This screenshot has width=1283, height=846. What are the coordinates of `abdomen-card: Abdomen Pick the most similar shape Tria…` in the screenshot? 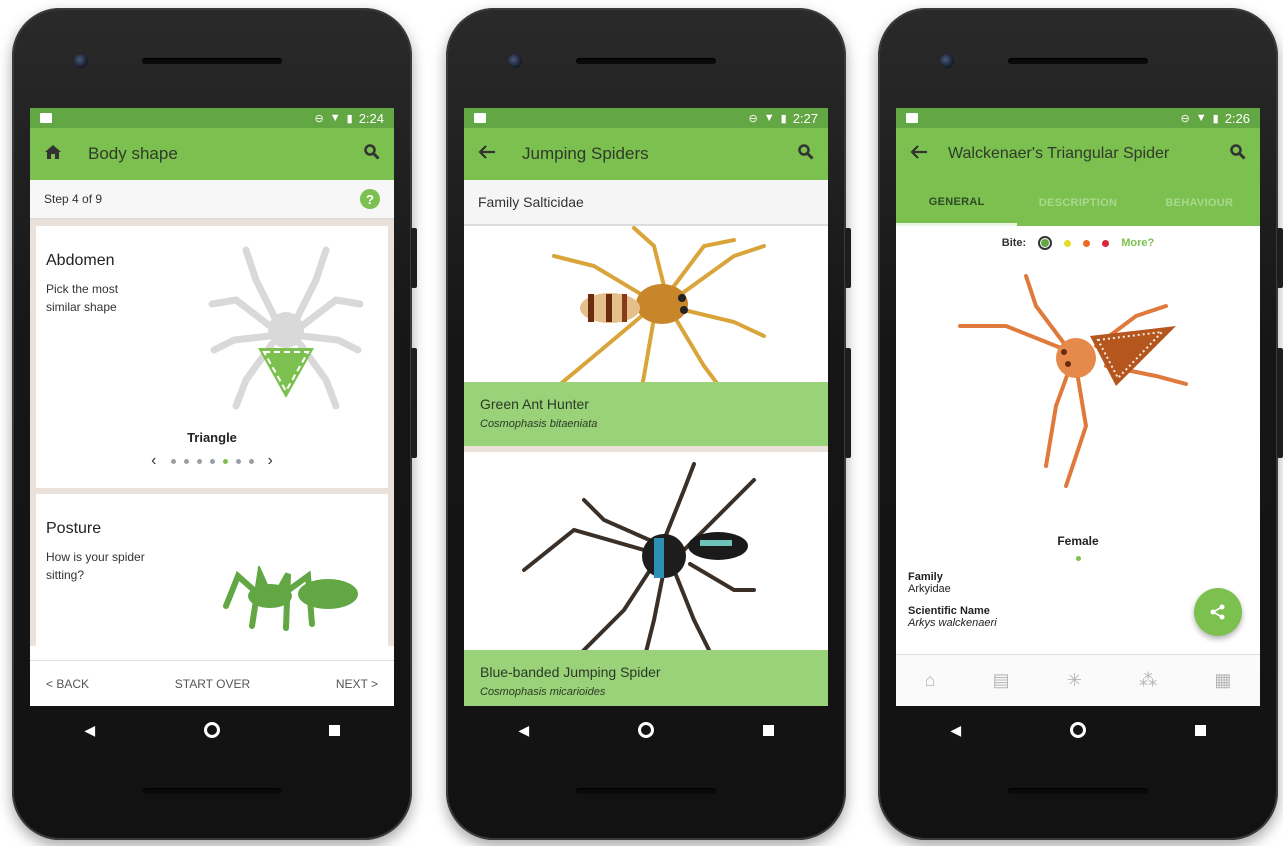 It's located at (212, 357).